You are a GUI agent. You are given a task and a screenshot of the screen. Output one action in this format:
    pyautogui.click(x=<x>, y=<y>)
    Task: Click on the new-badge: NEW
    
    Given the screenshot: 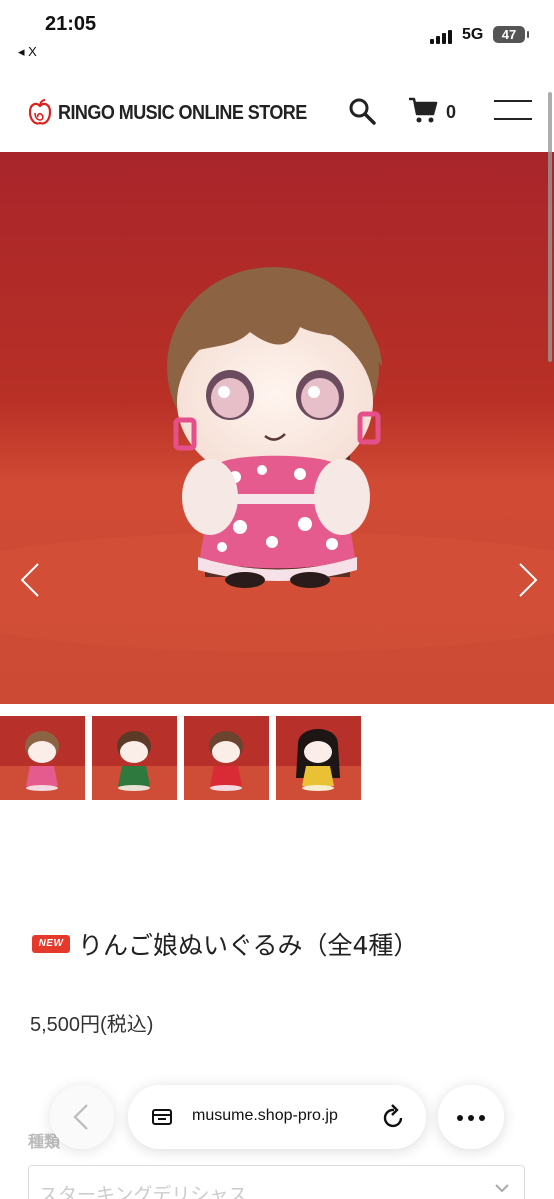 What is the action you would take?
    pyautogui.click(x=51, y=944)
    